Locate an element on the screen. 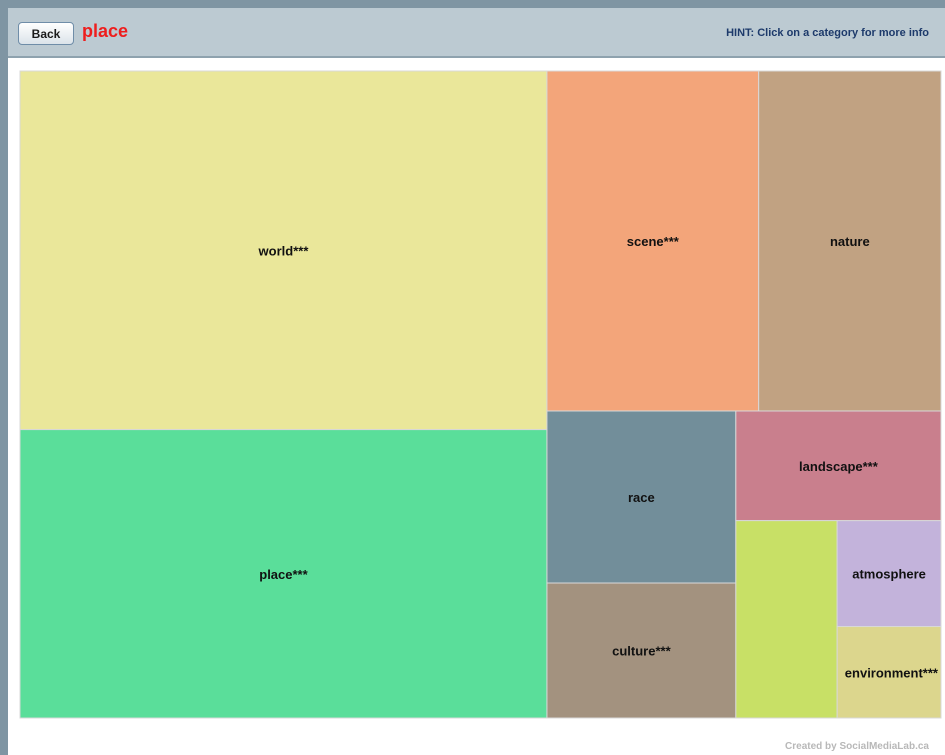 This screenshot has width=945, height=755. tile-unlabeled is located at coordinates (786, 619).